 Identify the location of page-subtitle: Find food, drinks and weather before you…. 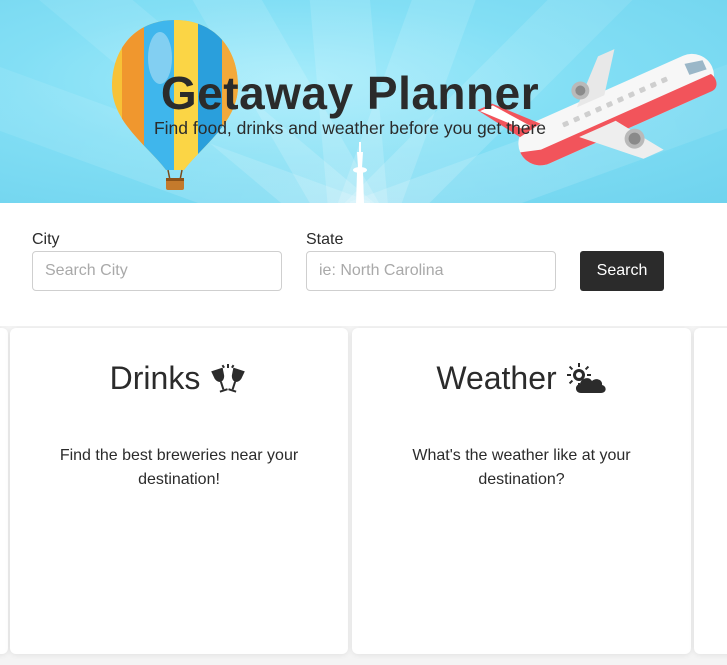
(350, 128).